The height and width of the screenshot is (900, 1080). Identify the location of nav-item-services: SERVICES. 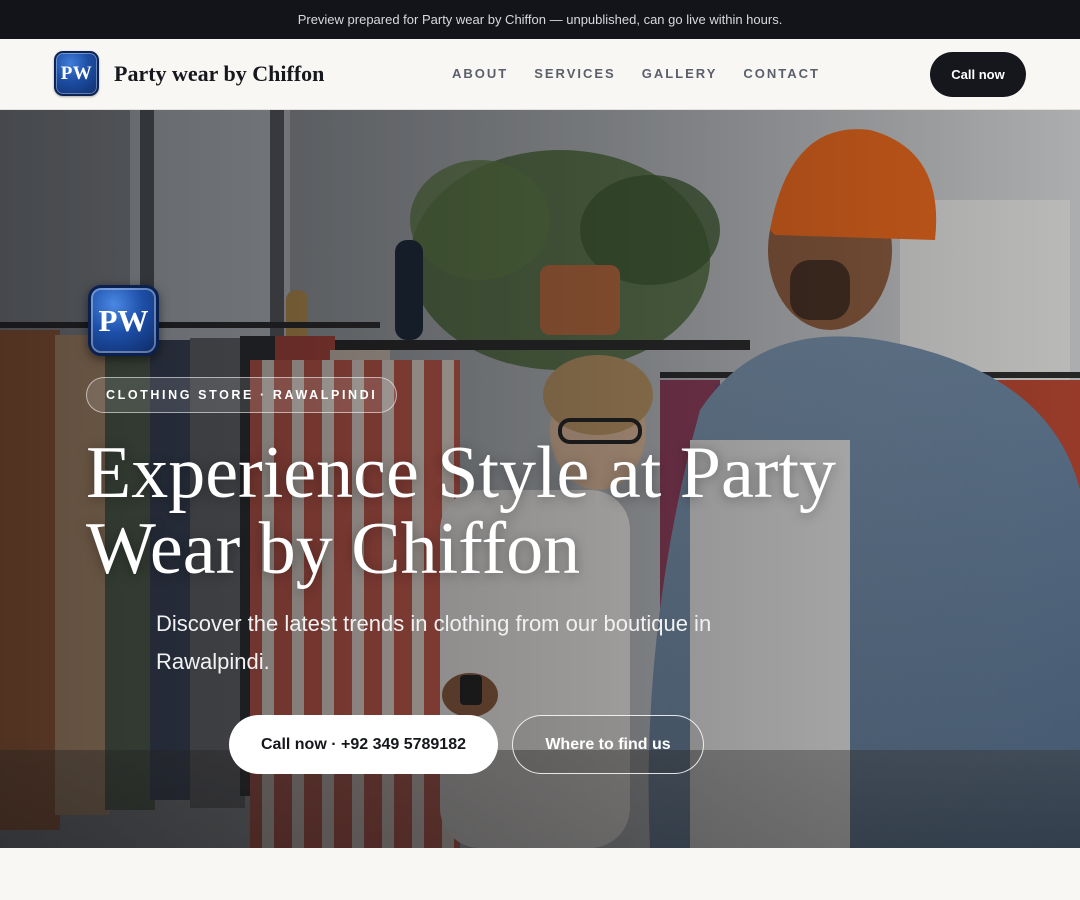
(575, 73).